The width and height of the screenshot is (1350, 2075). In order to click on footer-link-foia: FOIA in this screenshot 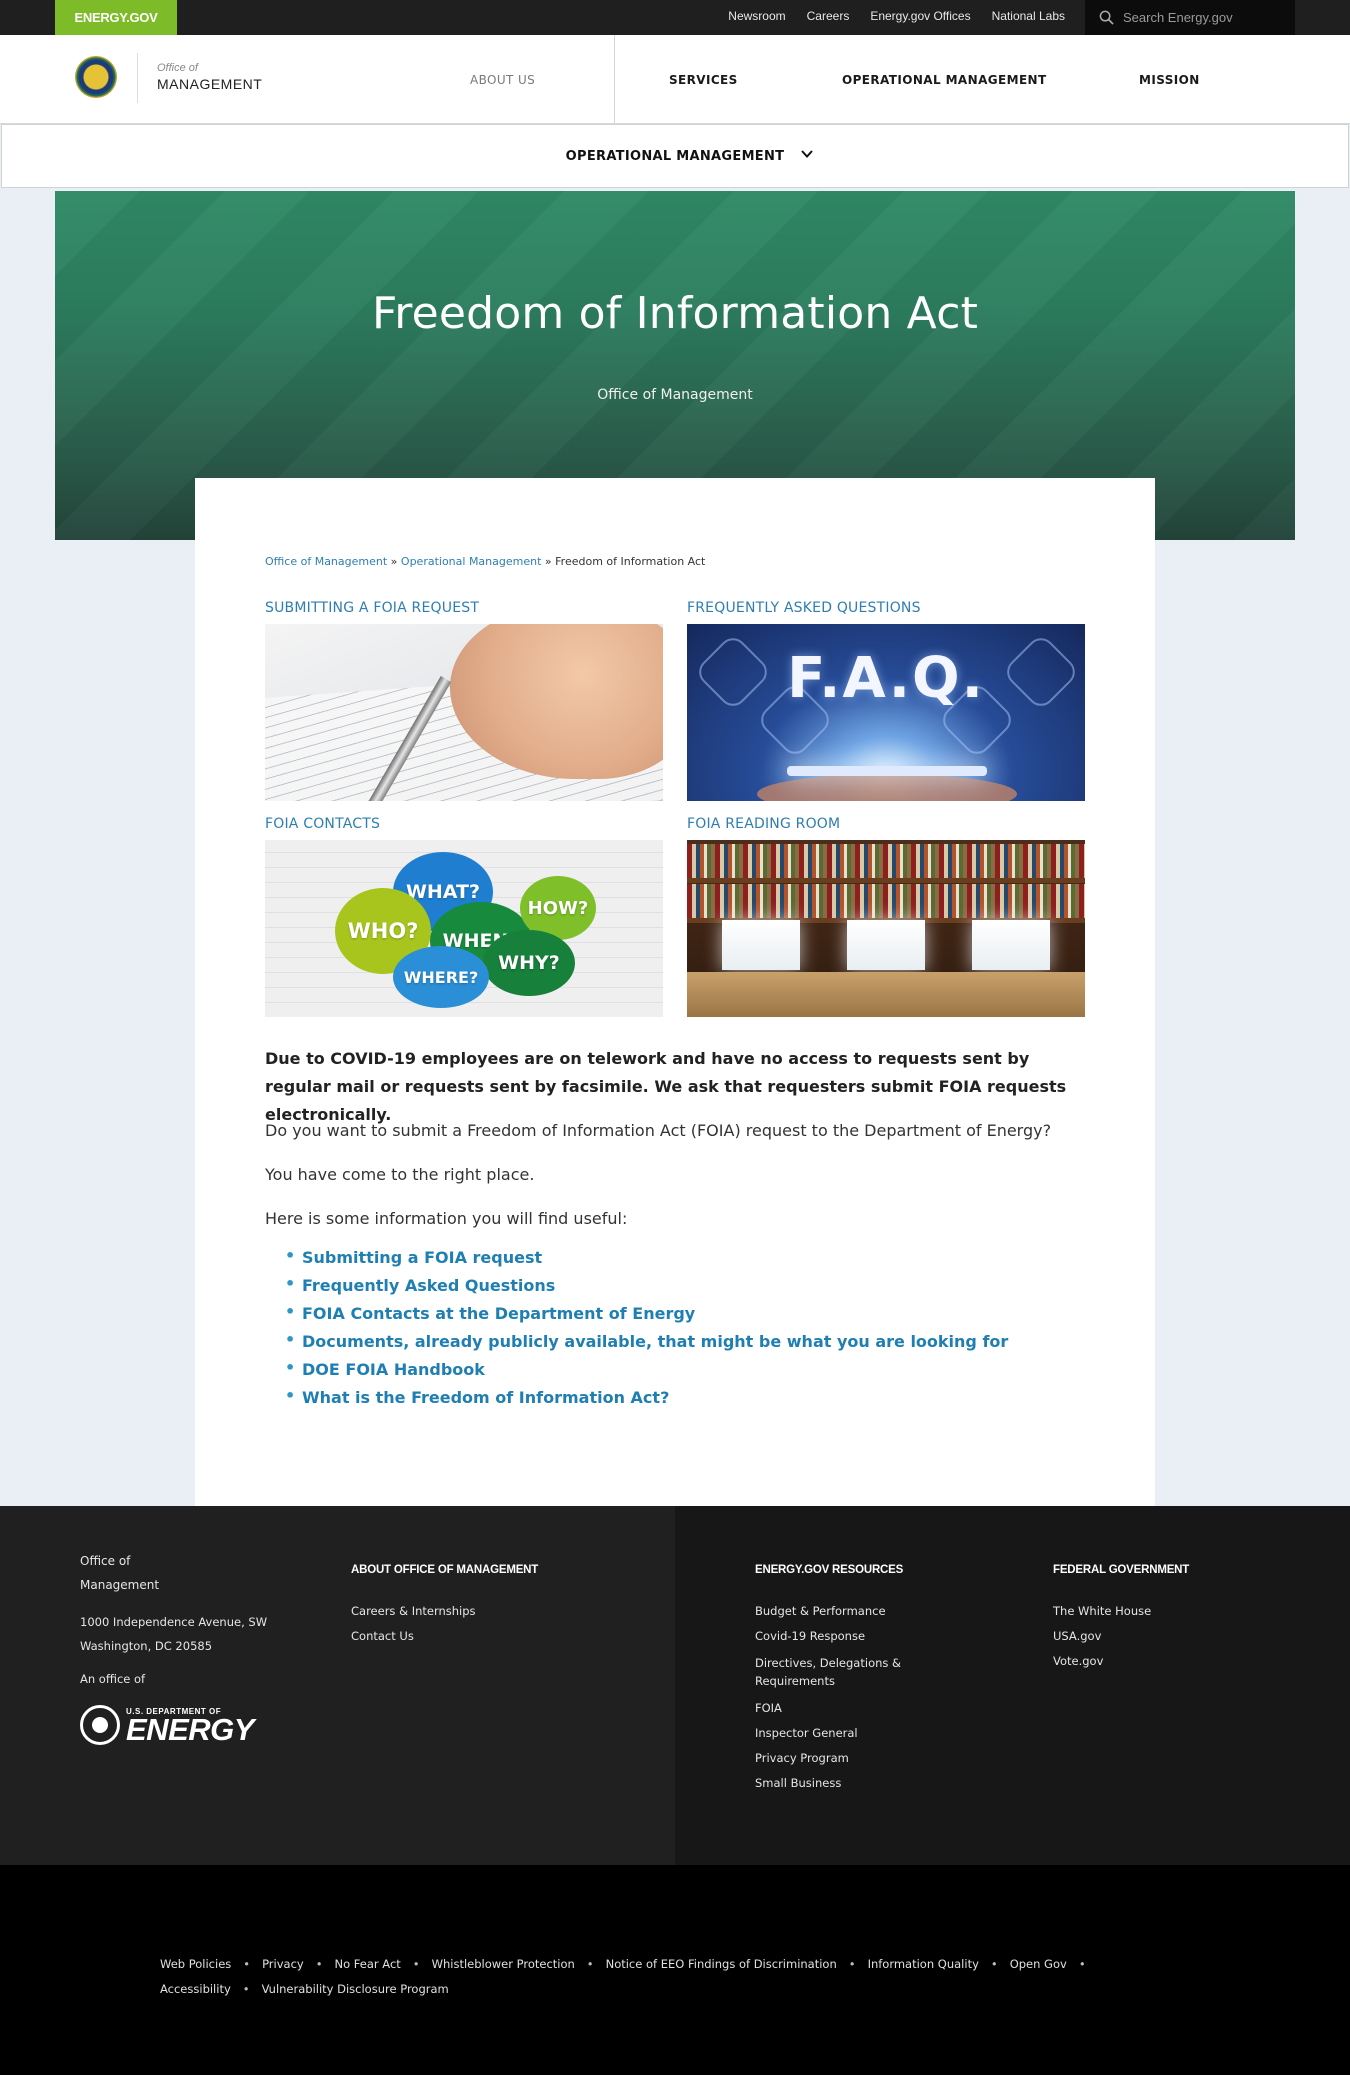, I will do `click(840, 1708)`.